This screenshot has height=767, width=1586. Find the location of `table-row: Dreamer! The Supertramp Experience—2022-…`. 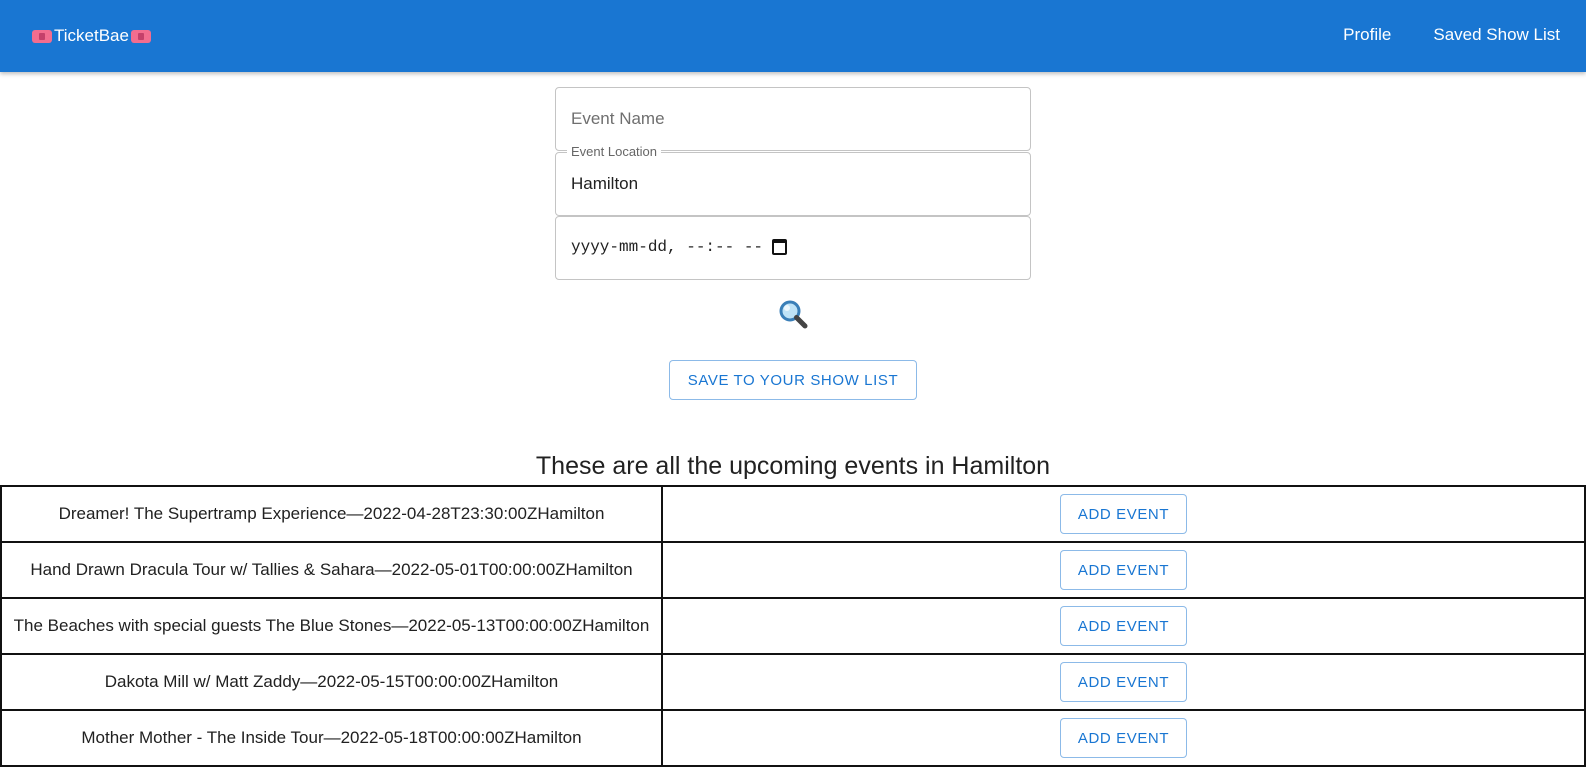

table-row: Dreamer! The Supertramp Experience—2022-… is located at coordinates (793, 514).